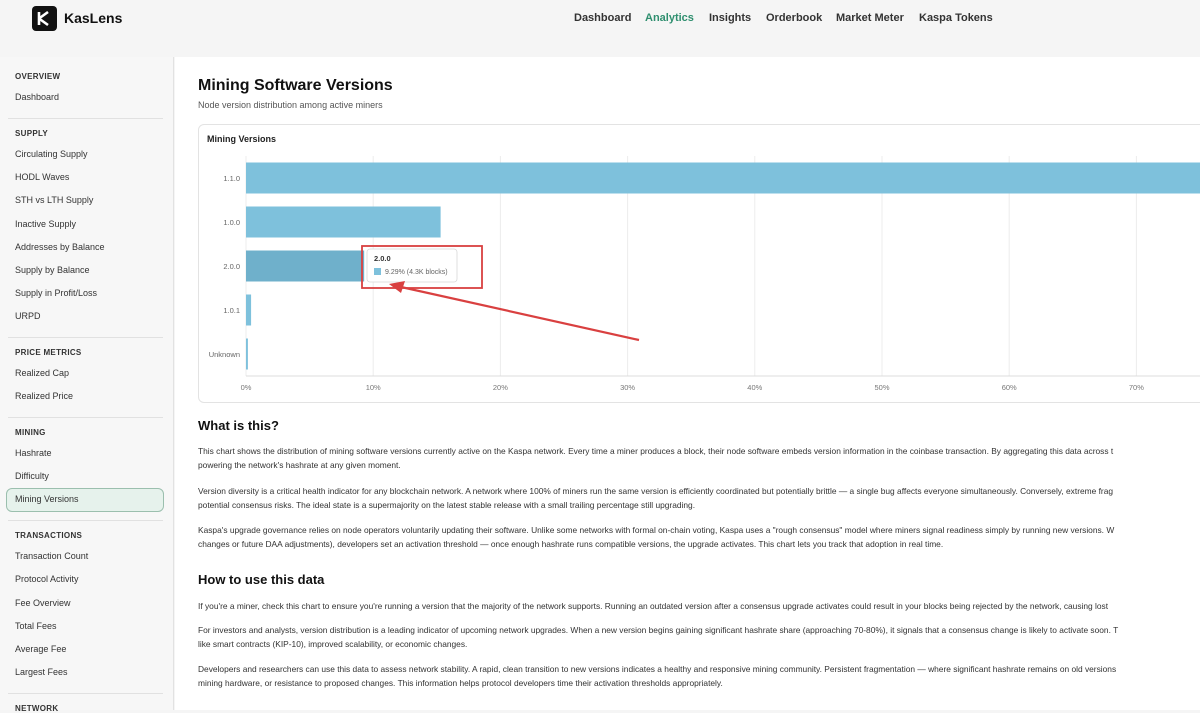  I want to click on sidebar-item-supply-in-profit-loss: Supply in Profit/Loss, so click(56, 293).